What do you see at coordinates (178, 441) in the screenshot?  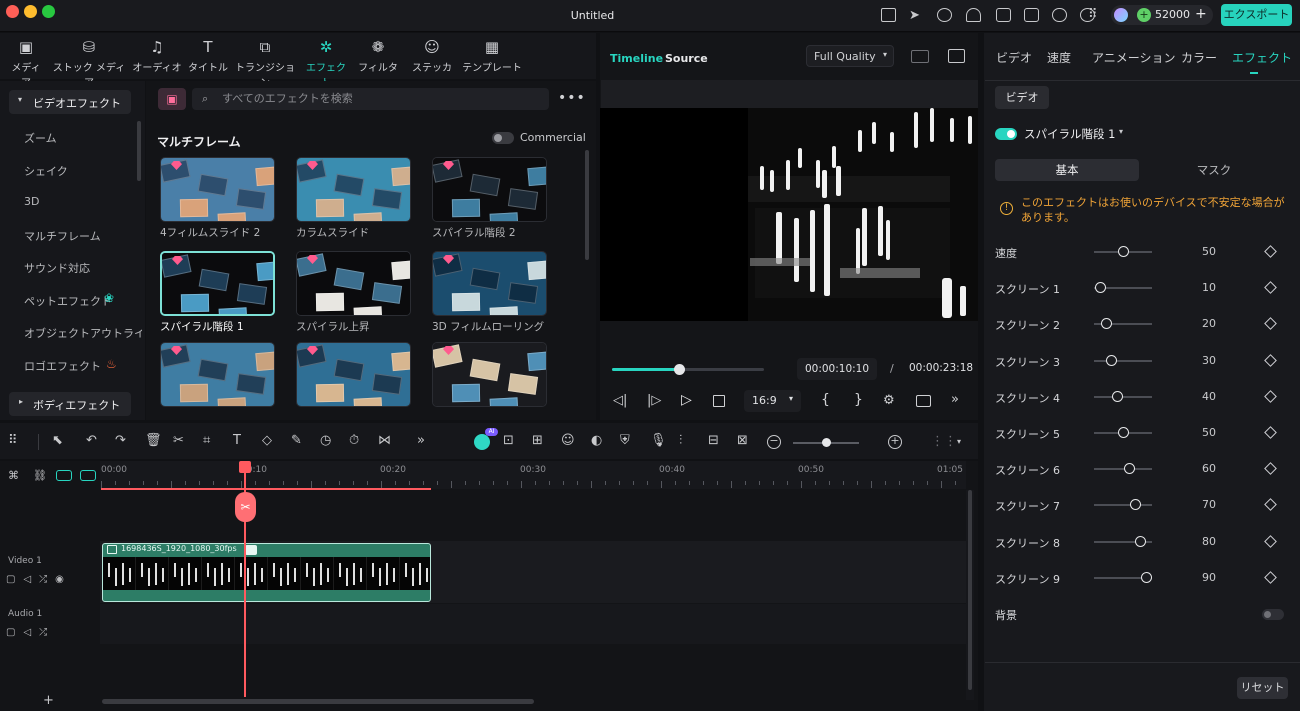 I see `split-icon: ✂` at bounding box center [178, 441].